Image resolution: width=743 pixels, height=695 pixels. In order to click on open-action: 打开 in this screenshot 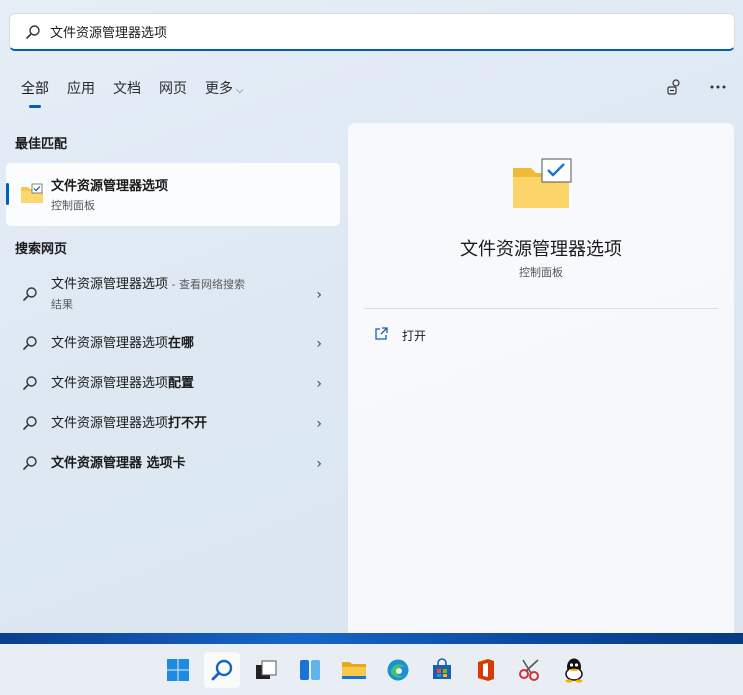, I will do `click(400, 335)`.